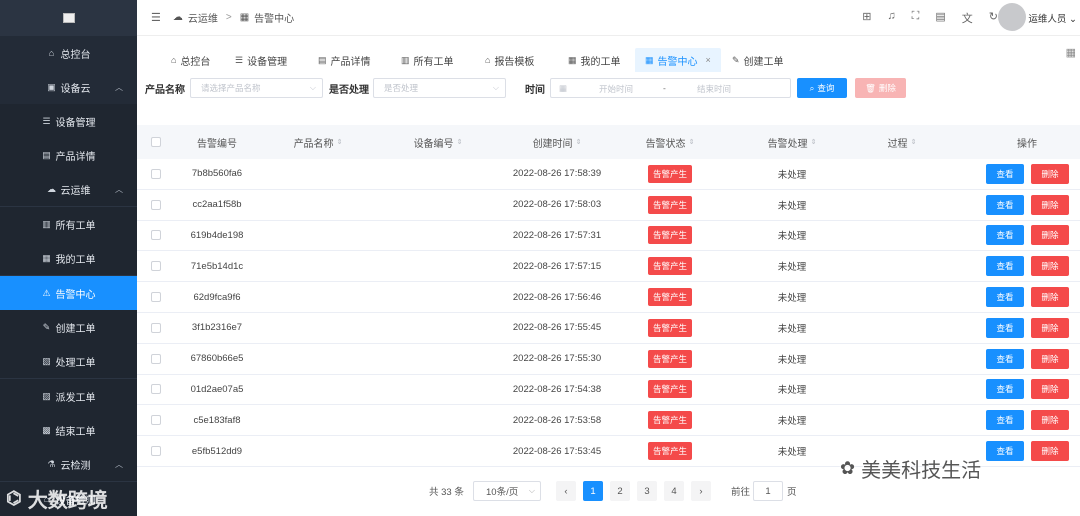 The height and width of the screenshot is (516, 1080). What do you see at coordinates (68, 121) in the screenshot?
I see `sidebar-item-device-manage: ☰ 设备管理` at bounding box center [68, 121].